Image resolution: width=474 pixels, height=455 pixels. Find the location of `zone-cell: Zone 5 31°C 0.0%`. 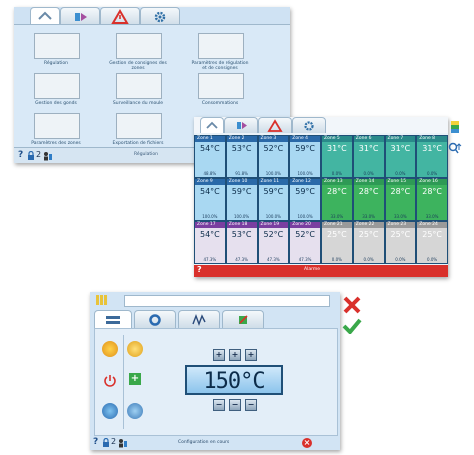

zone-cell: Zone 5 31°C 0.0% is located at coordinates (337, 156).